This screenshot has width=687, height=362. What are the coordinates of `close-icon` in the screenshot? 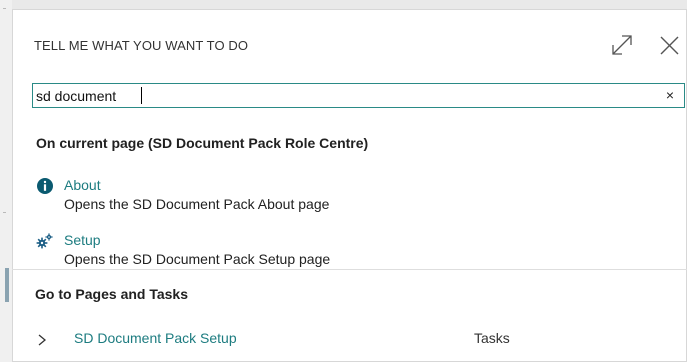 It's located at (669, 45).